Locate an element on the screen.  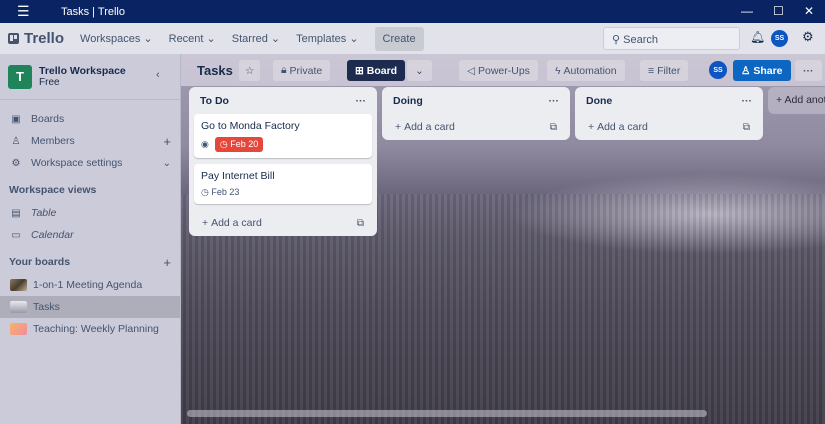
due-date-badge: ◷ Feb 23 is located at coordinates (220, 192).